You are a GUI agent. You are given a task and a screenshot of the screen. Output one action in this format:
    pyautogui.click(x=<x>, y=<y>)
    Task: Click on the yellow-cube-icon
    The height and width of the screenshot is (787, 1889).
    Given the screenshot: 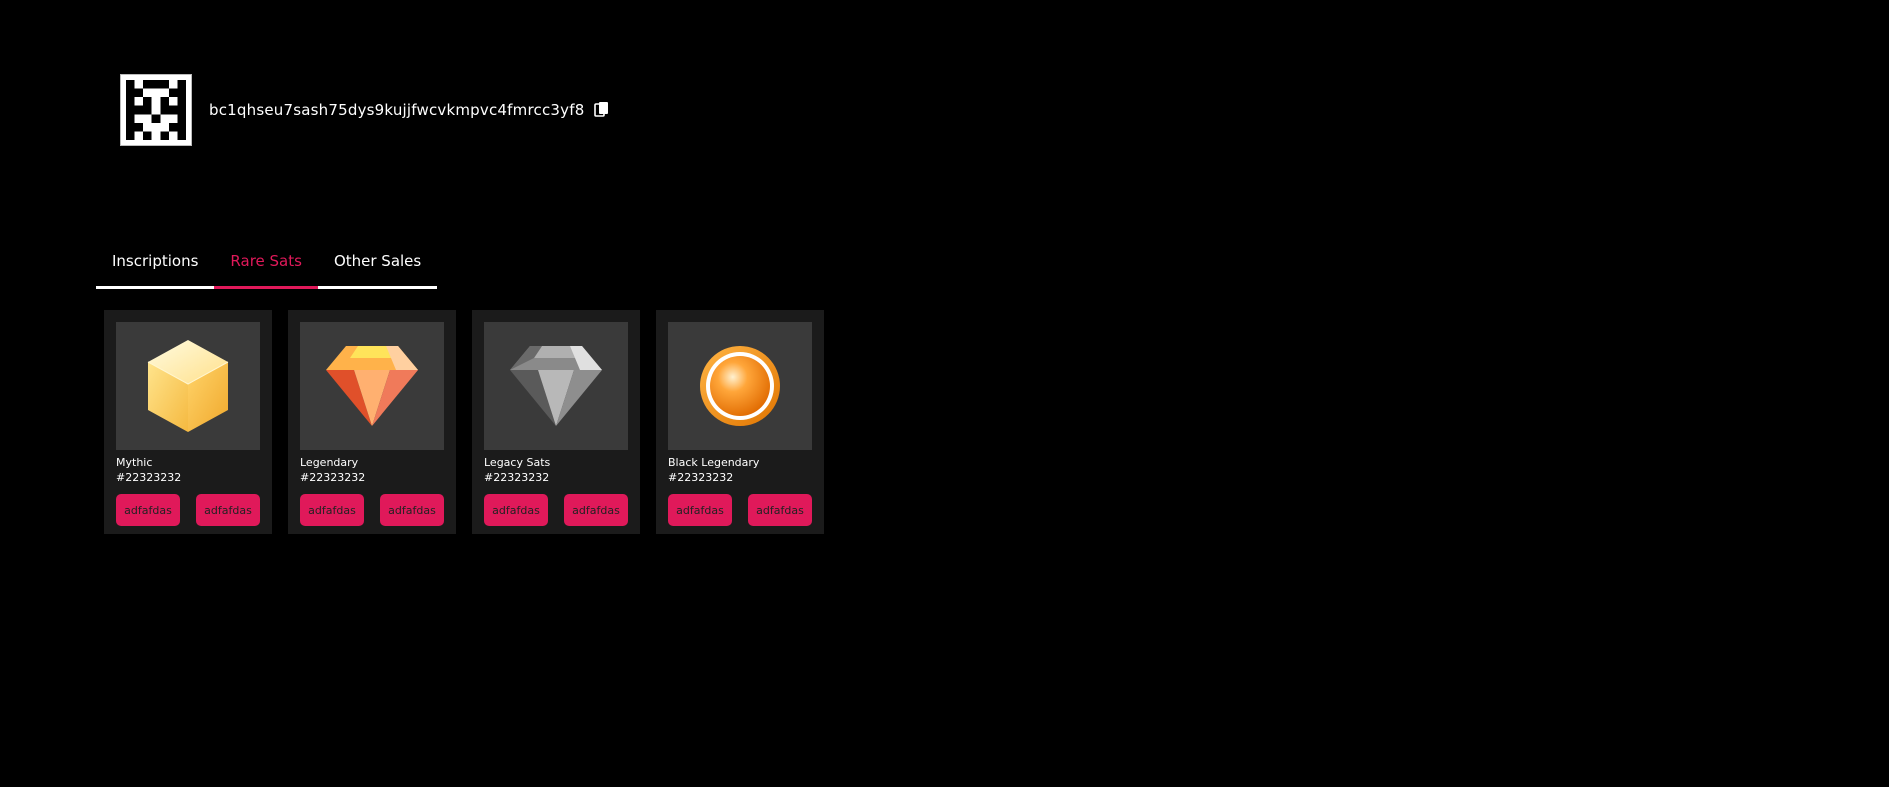 What is the action you would take?
    pyautogui.click(x=188, y=386)
    